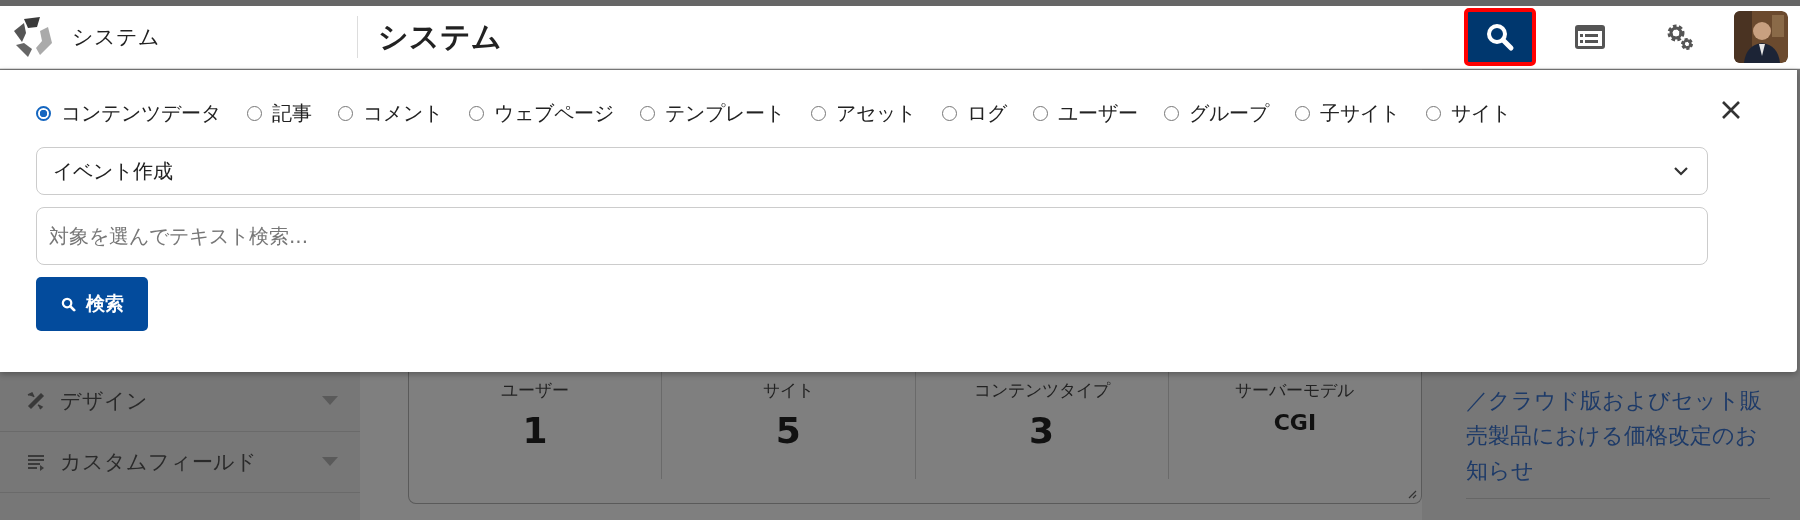  What do you see at coordinates (279, 113) in the screenshot?
I see `scope-radio: 記事` at bounding box center [279, 113].